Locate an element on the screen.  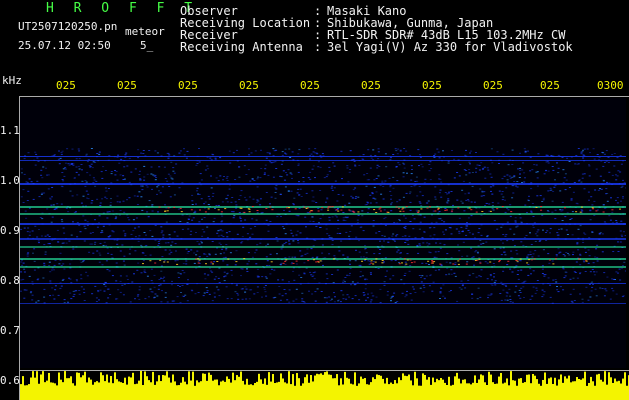
y-tick-label: 1.0 is located at coordinates (10, 180).